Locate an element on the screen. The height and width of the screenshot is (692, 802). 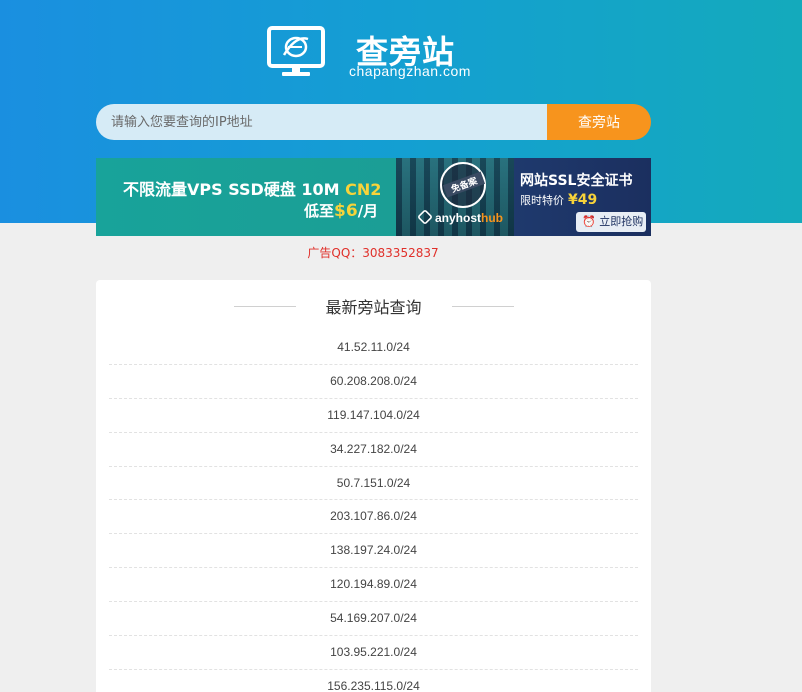
list-item: 34.227.182.0/24 is located at coordinates (373, 450).